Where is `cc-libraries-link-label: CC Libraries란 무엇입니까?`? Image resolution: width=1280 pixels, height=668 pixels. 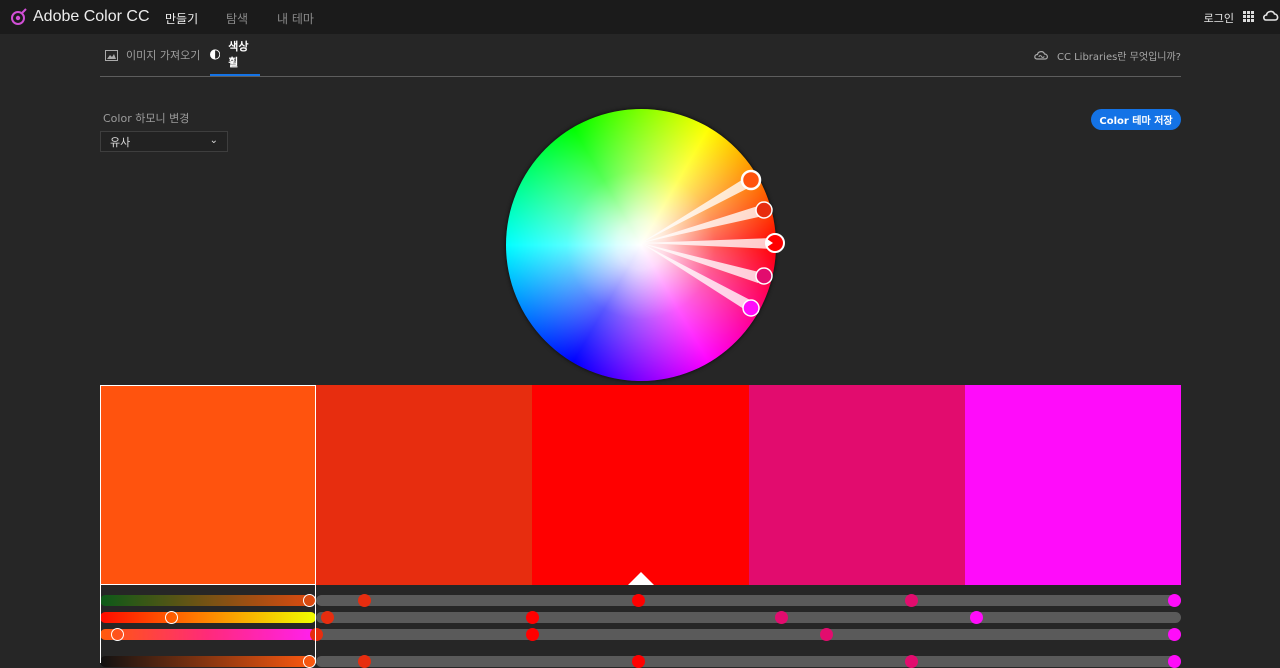 cc-libraries-link-label: CC Libraries란 무엇입니까? is located at coordinates (1118, 57).